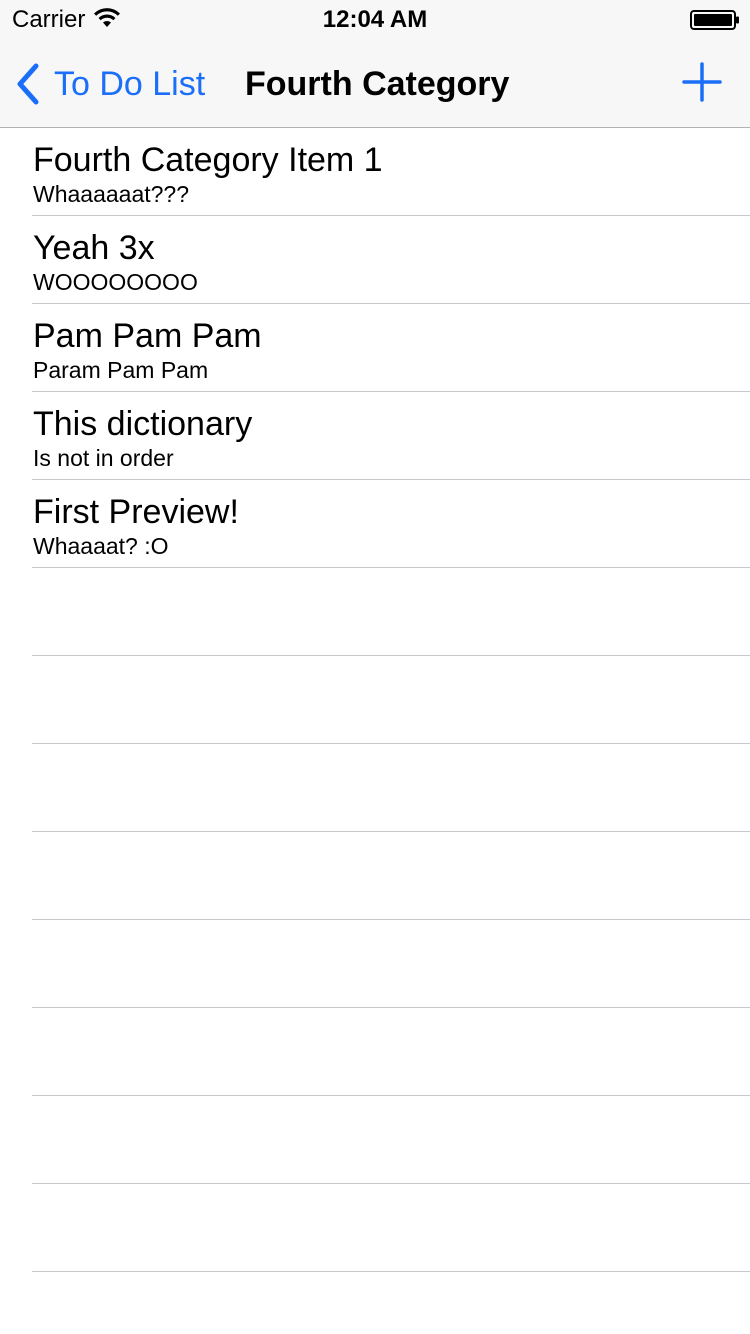  What do you see at coordinates (143, 424) in the screenshot?
I see `row-title: This dictionary` at bounding box center [143, 424].